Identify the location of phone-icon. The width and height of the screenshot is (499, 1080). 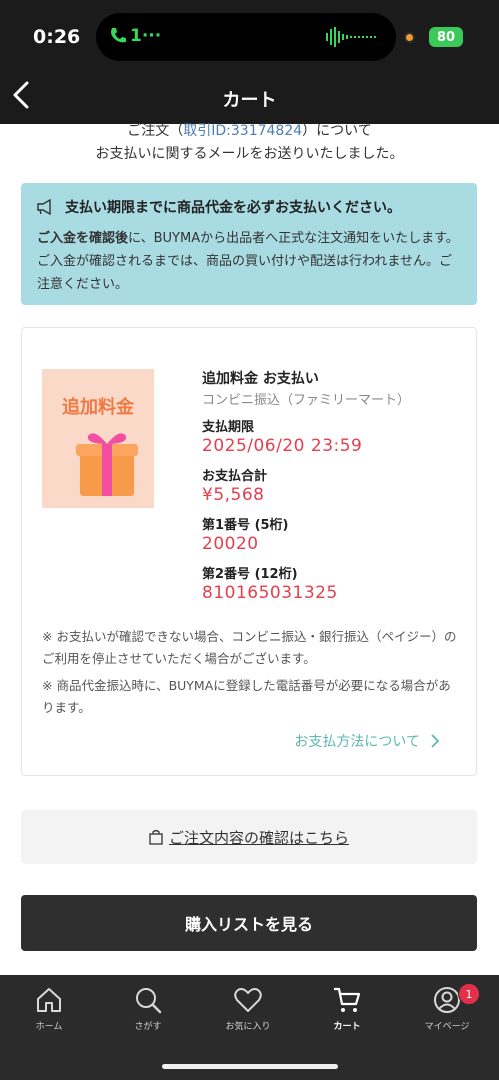
(118, 35).